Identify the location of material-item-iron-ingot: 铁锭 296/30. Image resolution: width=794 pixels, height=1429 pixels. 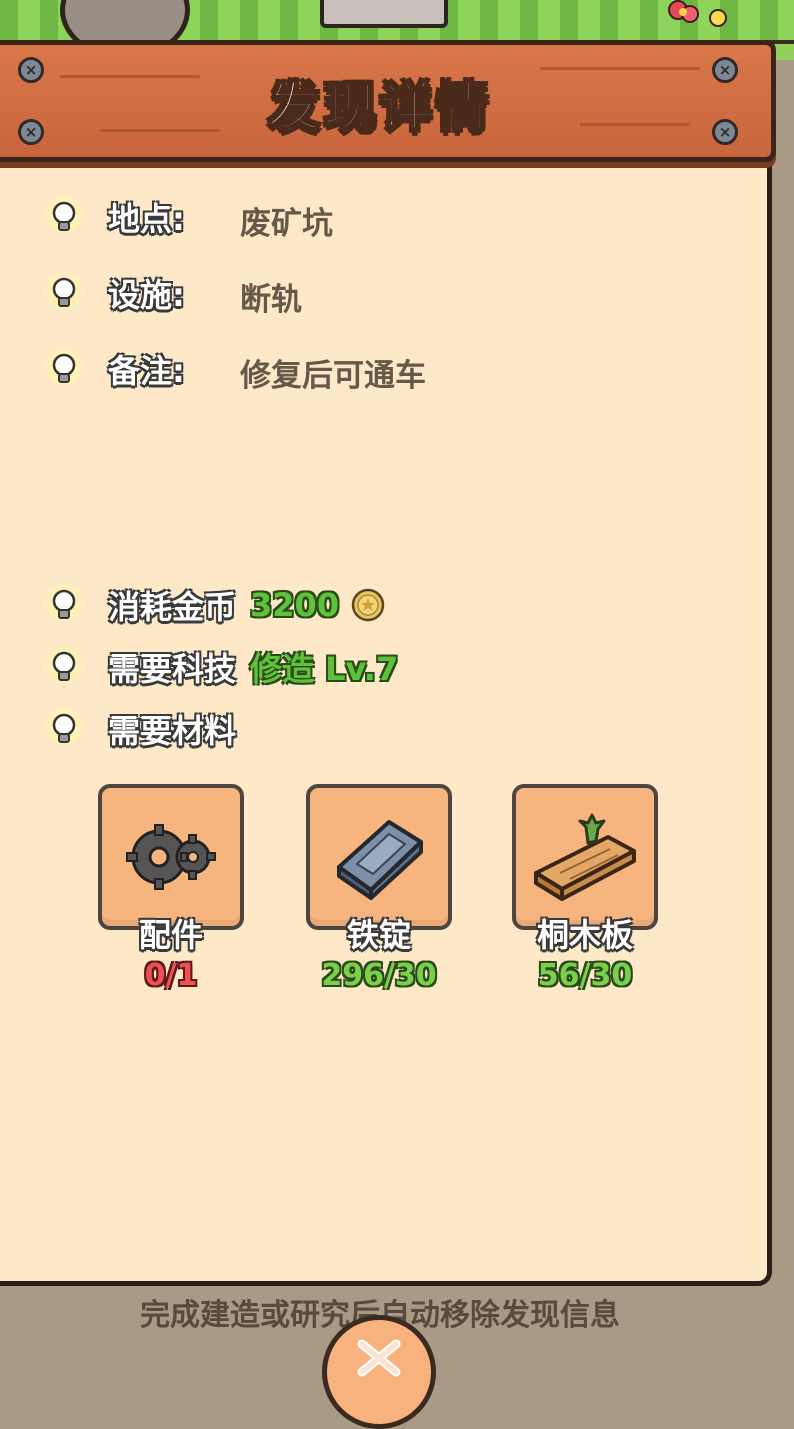
(379, 888).